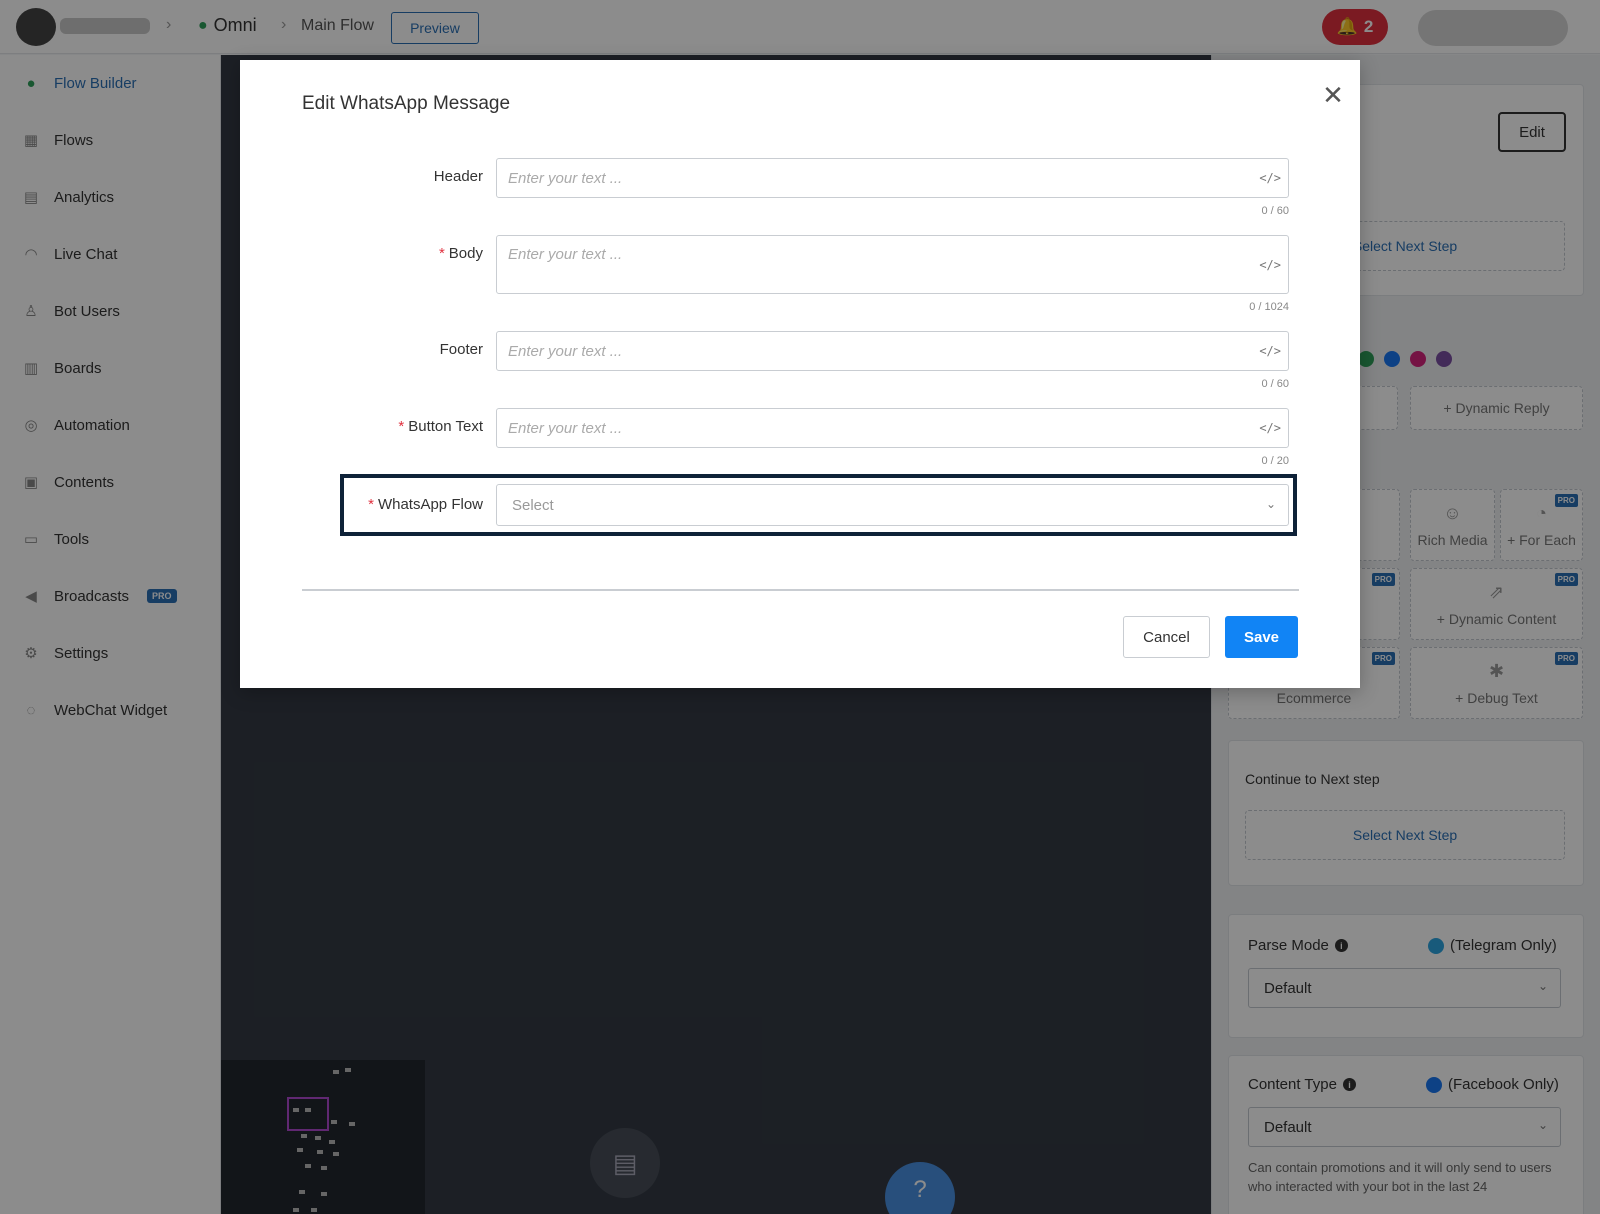  I want to click on save-button: Save, so click(1261, 637).